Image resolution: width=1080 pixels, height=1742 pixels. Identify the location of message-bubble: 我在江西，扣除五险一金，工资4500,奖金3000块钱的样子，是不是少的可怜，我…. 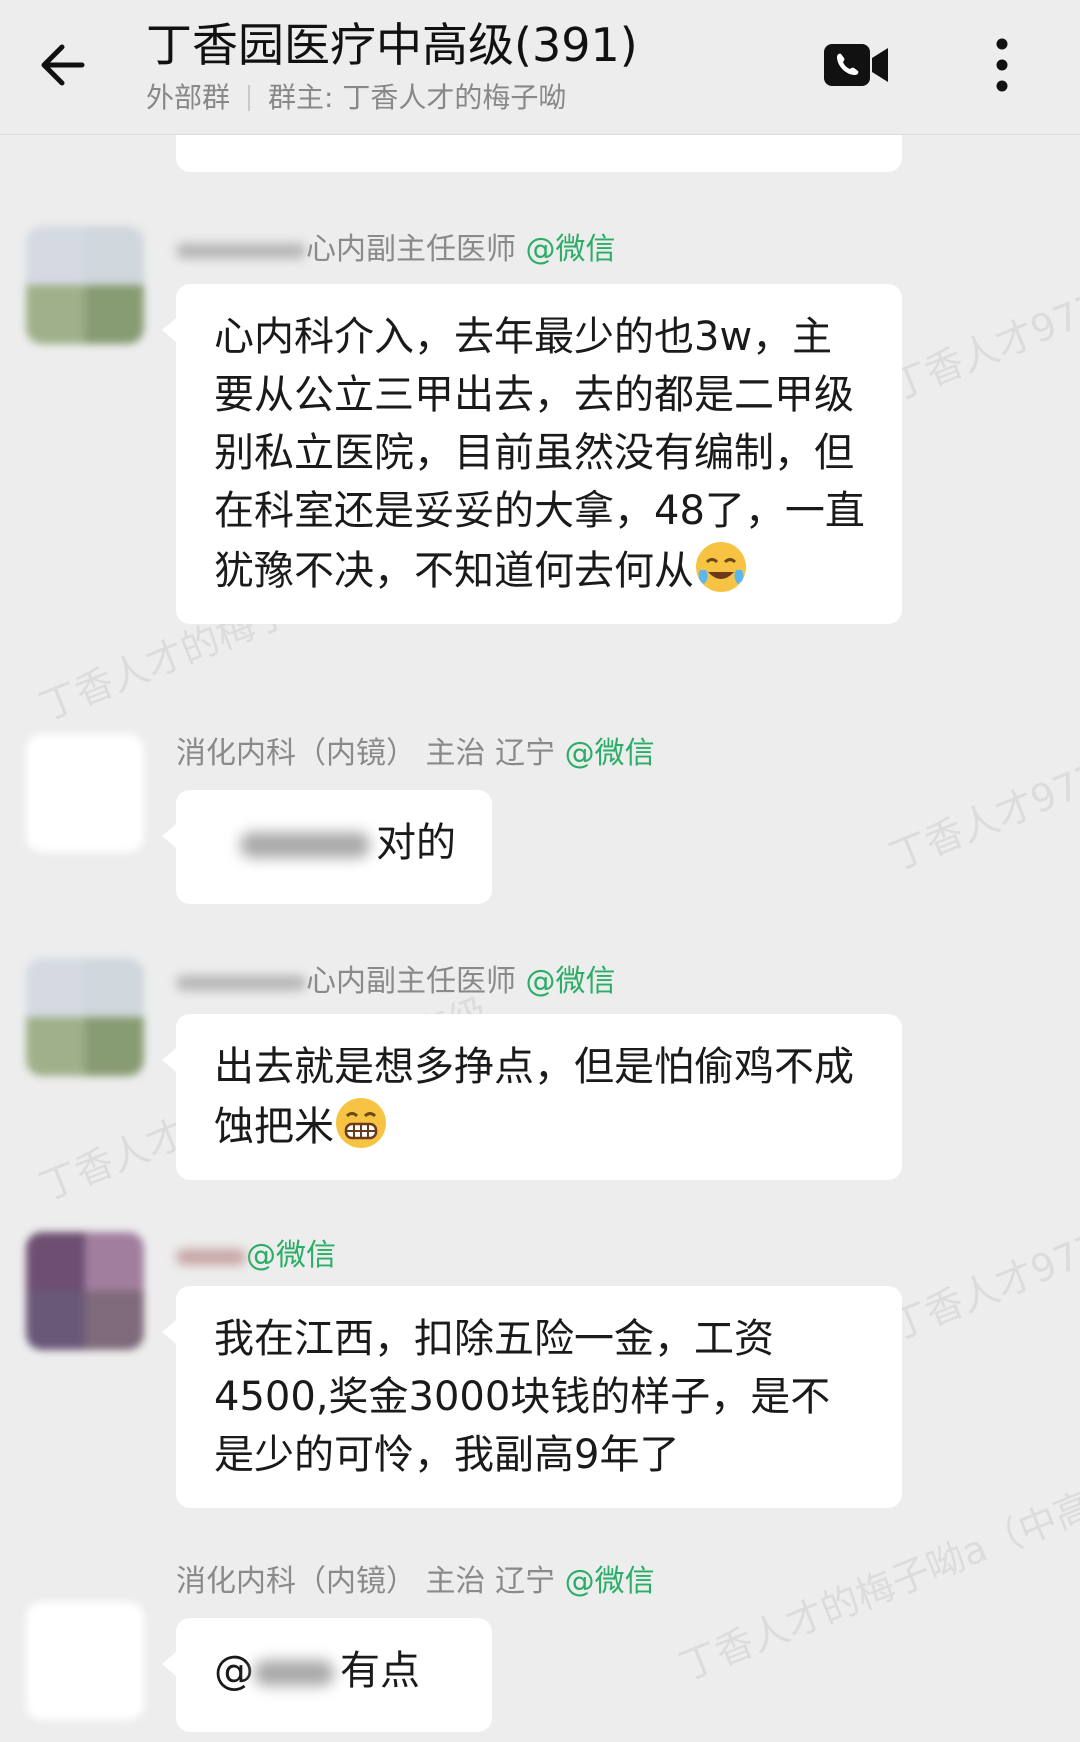
(532, 1397).